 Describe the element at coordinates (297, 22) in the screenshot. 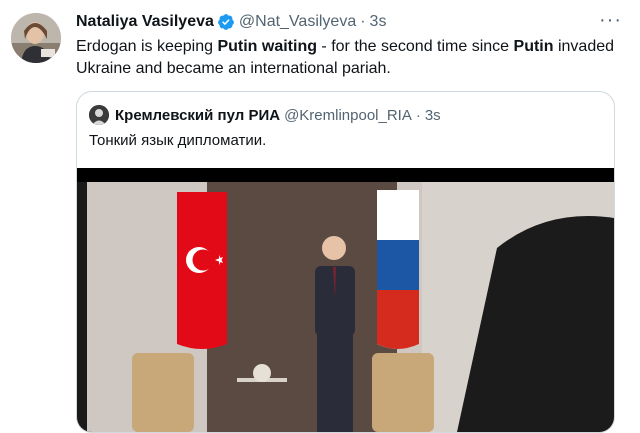

I see `author-handle: @Nat_Vasilyeva` at that location.